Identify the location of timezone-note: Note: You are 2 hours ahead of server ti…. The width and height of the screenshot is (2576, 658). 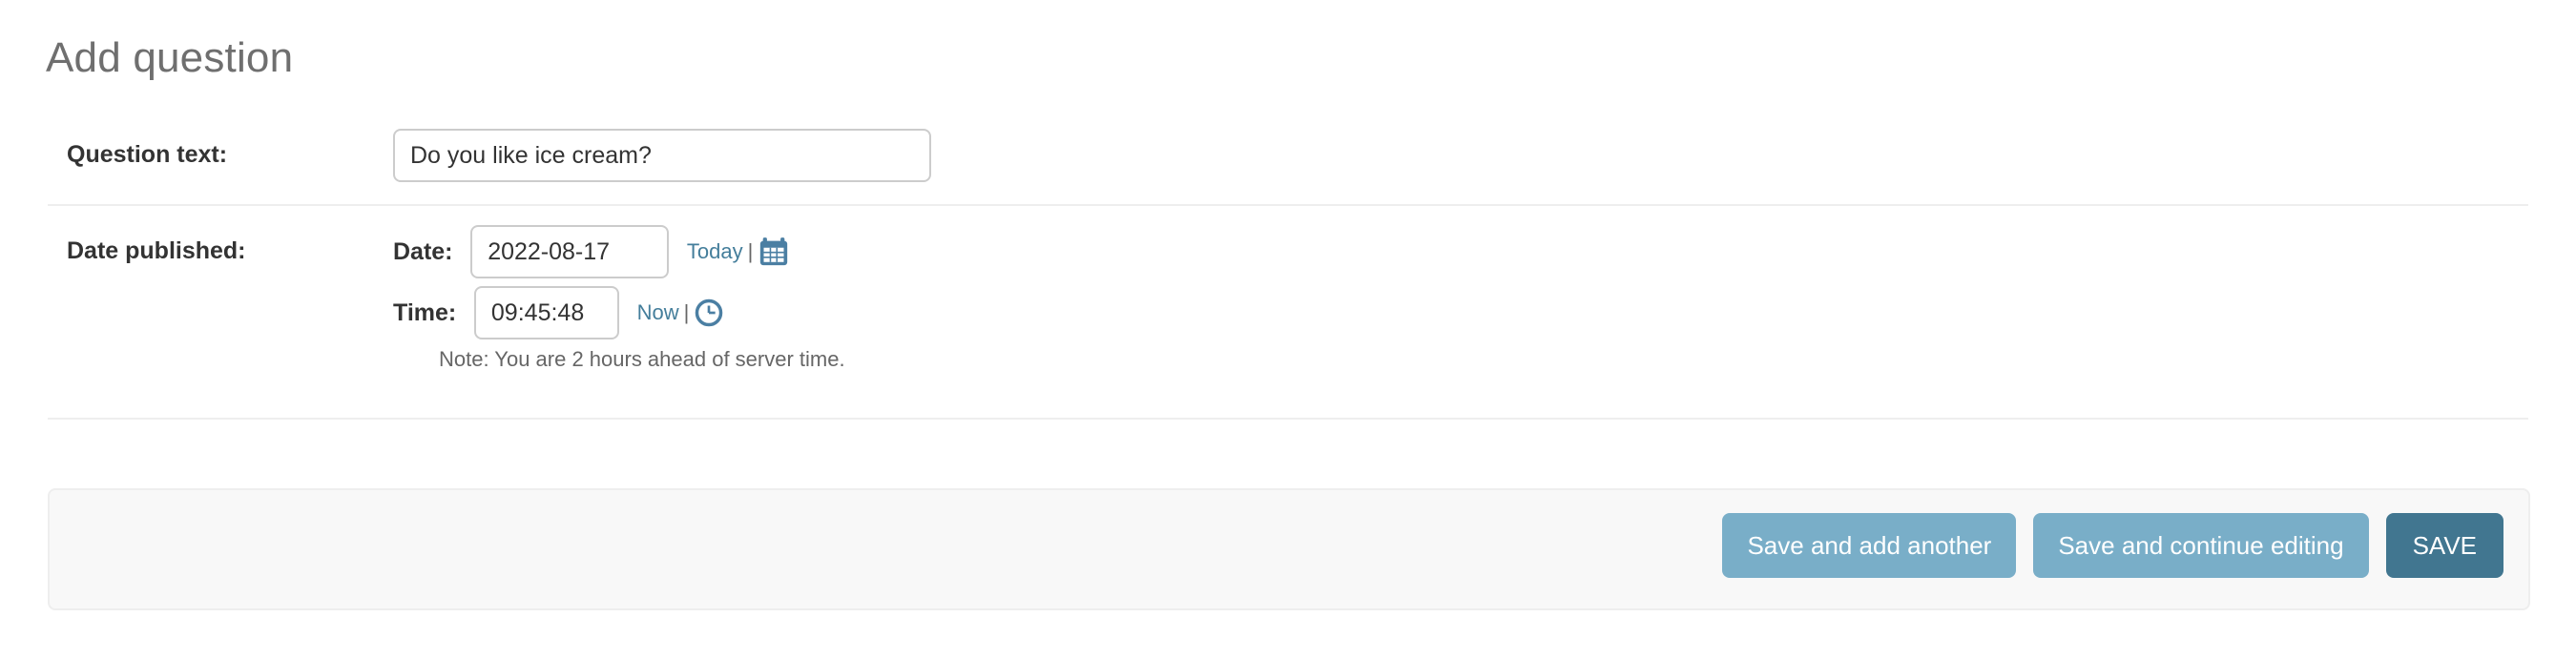
(642, 359).